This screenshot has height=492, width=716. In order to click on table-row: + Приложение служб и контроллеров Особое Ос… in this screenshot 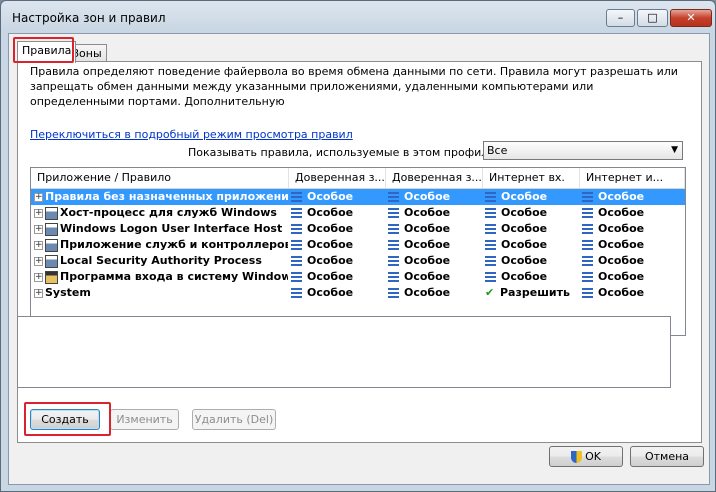, I will do `click(358, 245)`.